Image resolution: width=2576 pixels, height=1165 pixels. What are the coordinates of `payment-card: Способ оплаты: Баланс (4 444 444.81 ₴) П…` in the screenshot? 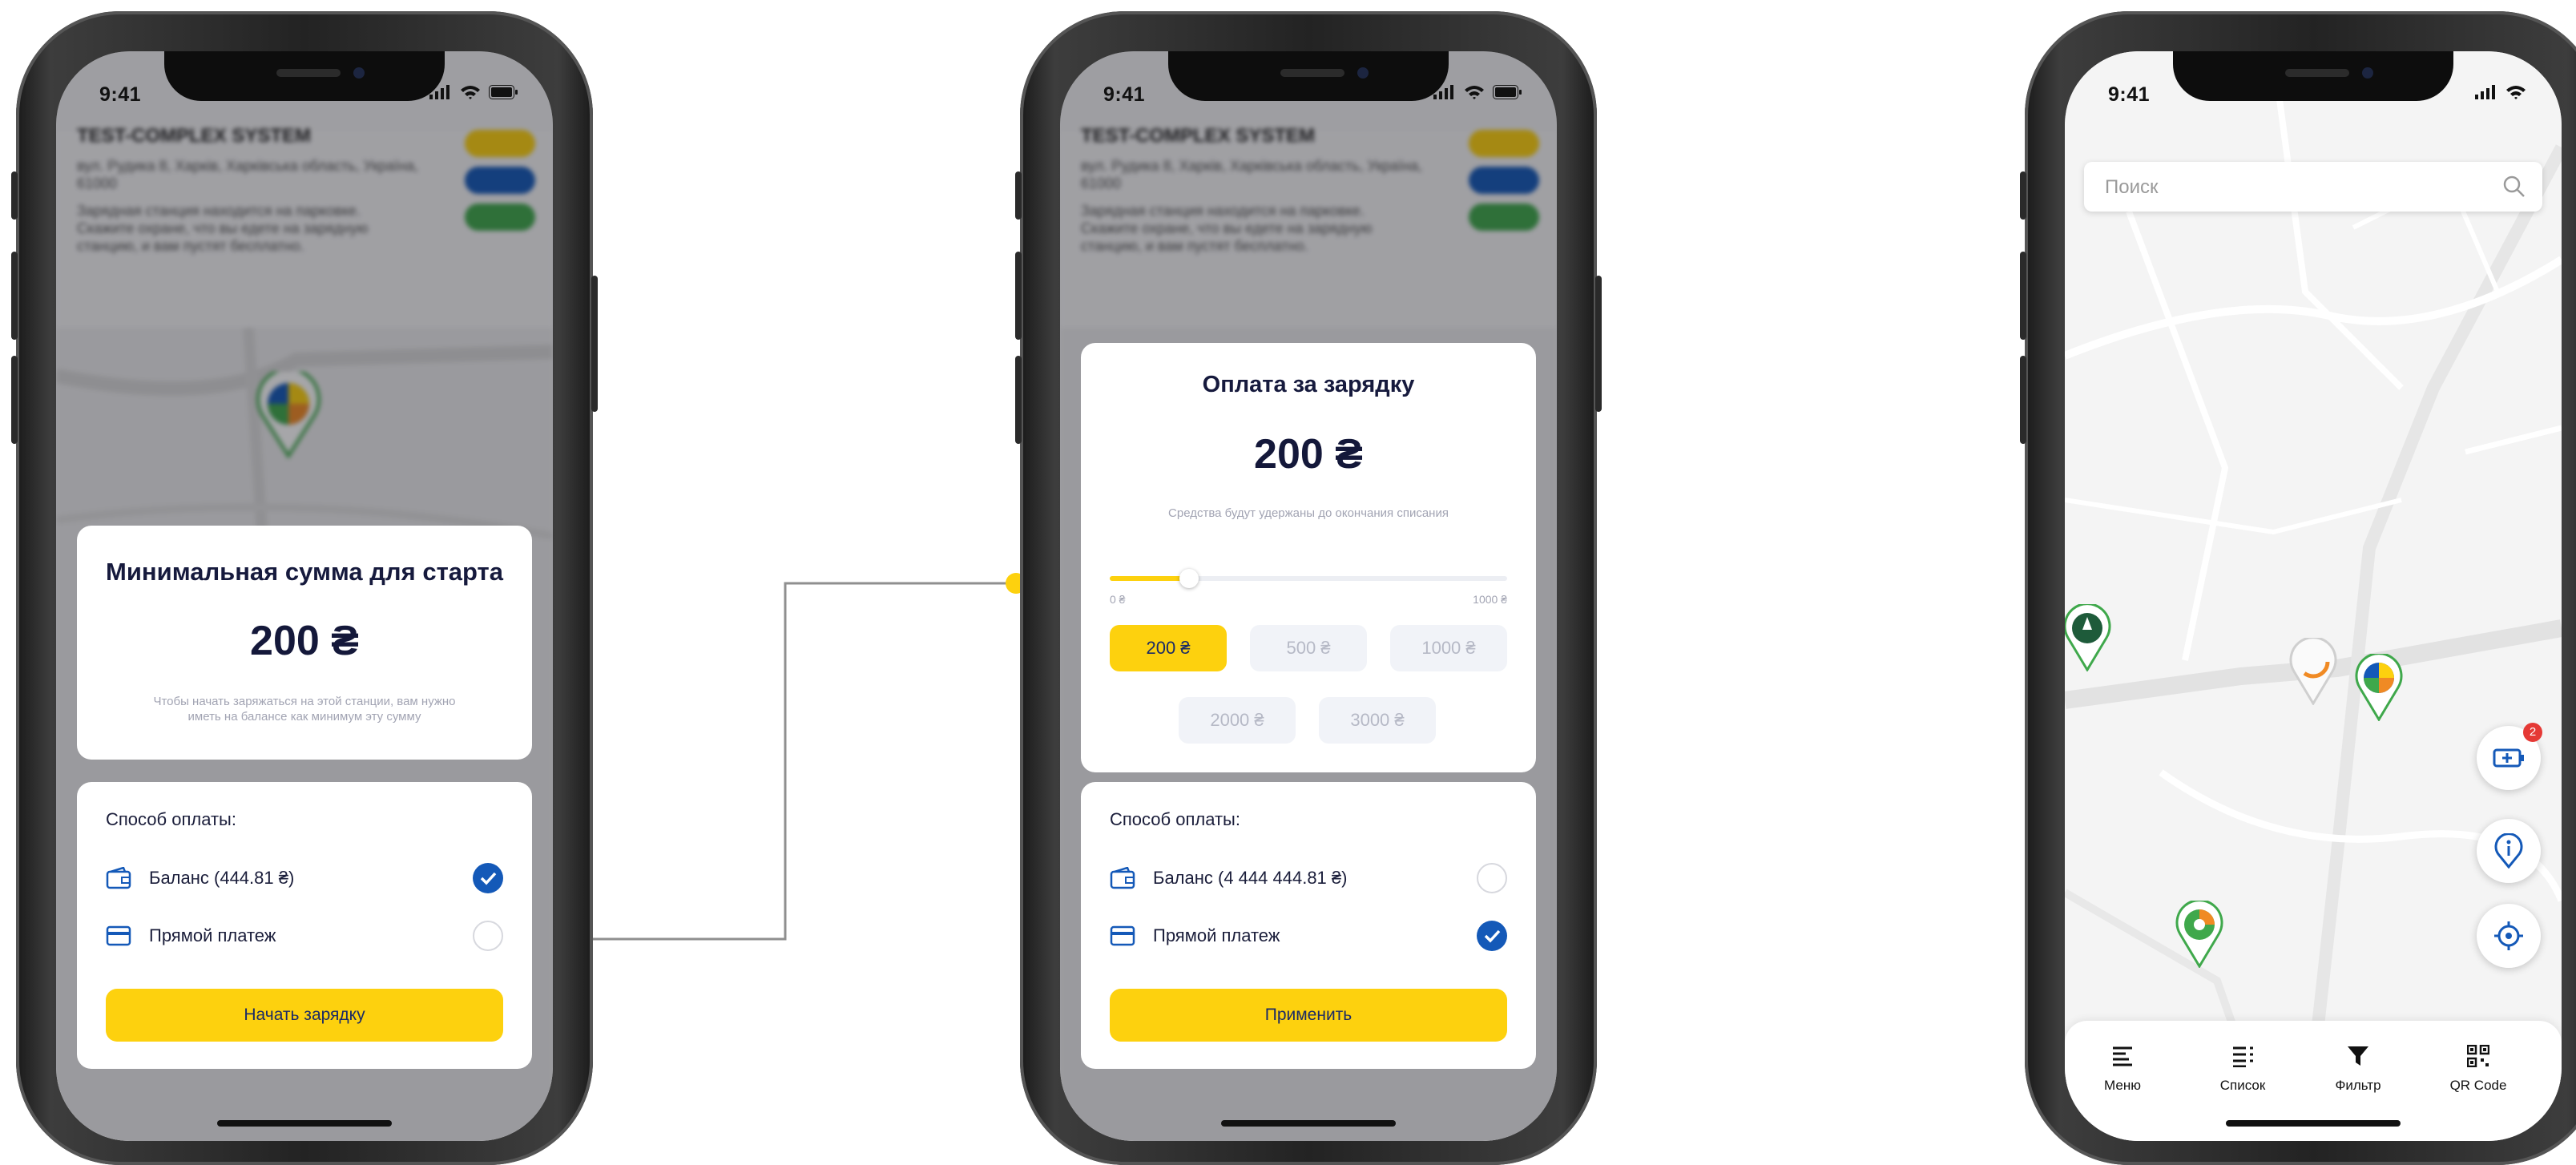 It's located at (1308, 926).